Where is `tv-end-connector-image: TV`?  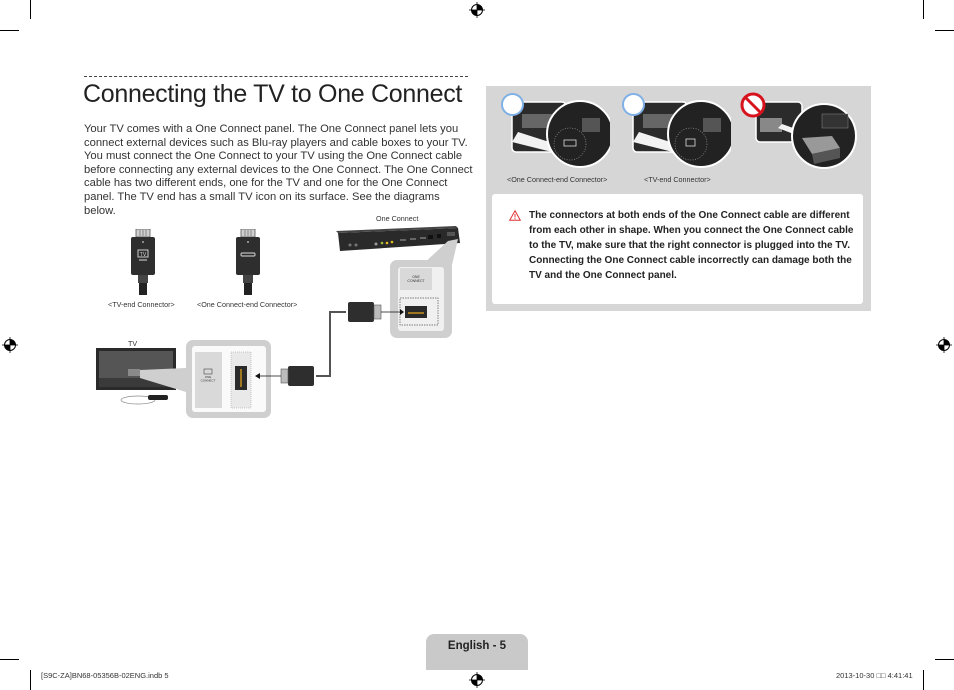
tv-end-connector-image: TV is located at coordinates (143, 262).